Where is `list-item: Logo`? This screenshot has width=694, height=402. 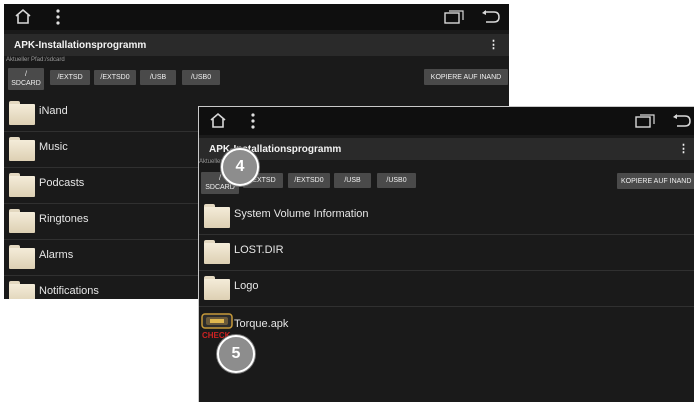
list-item: Logo is located at coordinates (446, 288).